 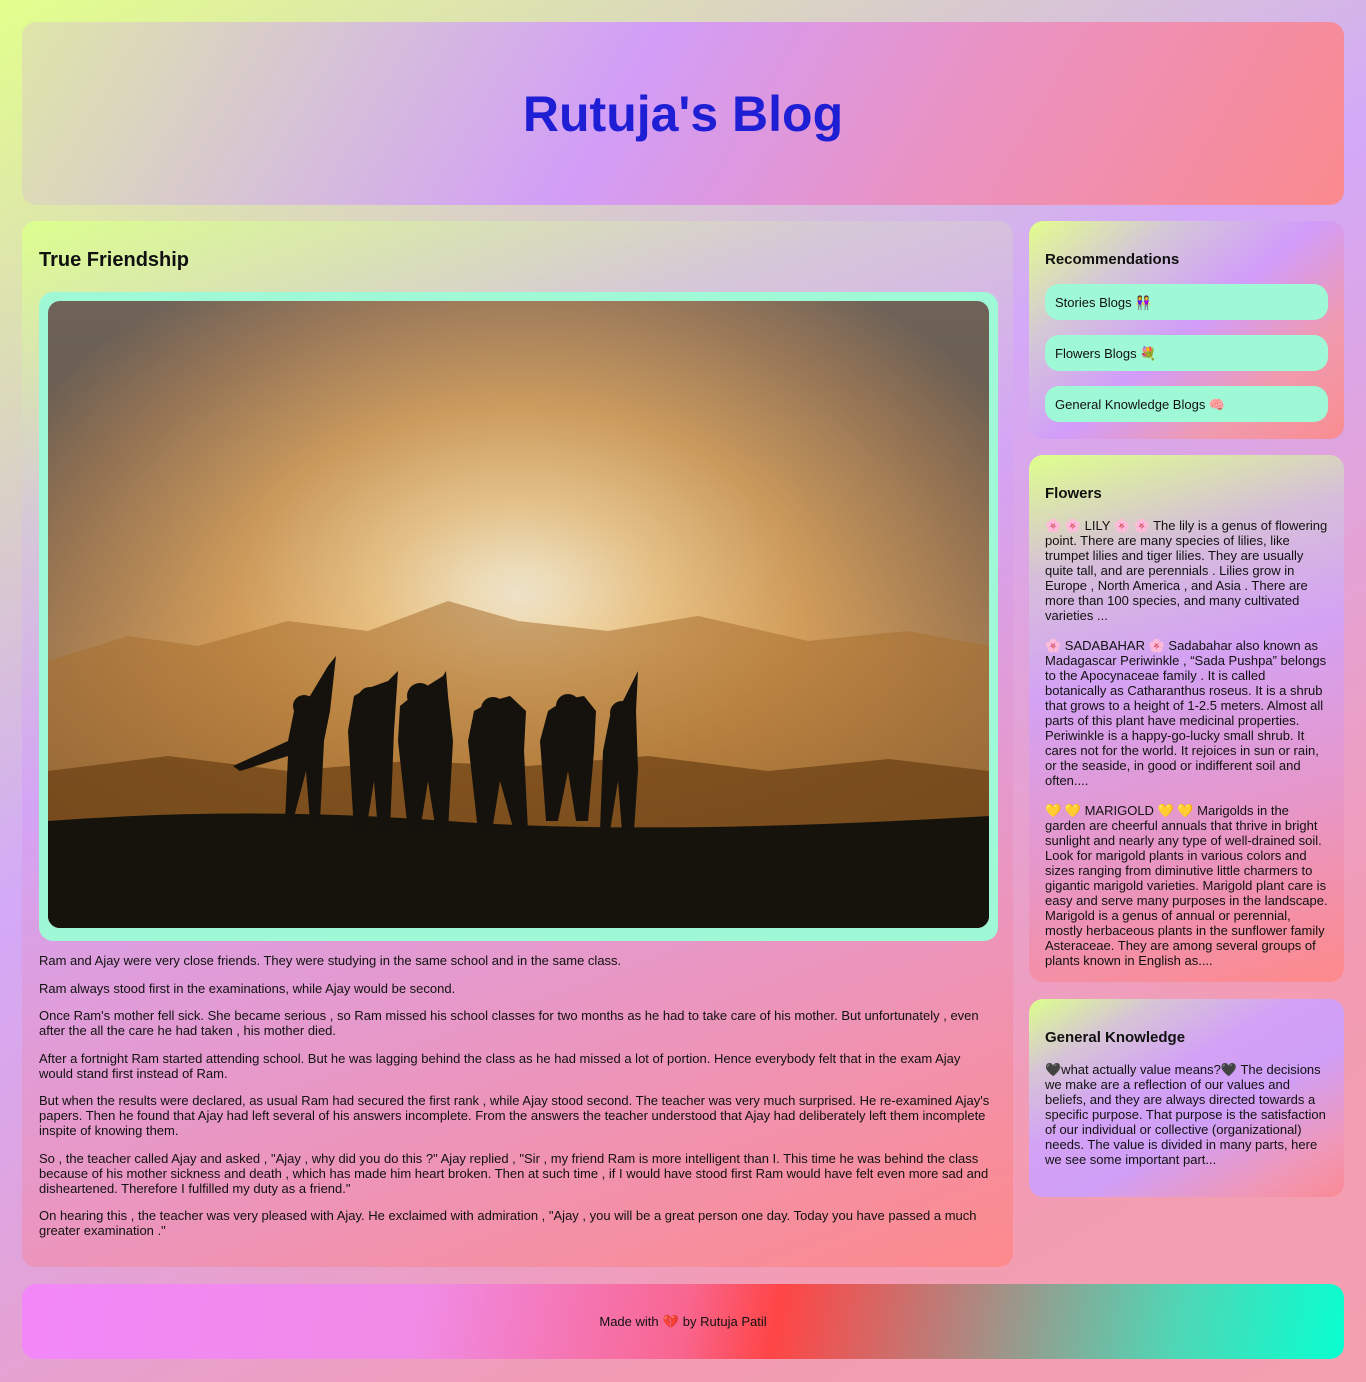 What do you see at coordinates (1186, 302) in the screenshot?
I see `stories-blogs-link: Stories Blogs 👭` at bounding box center [1186, 302].